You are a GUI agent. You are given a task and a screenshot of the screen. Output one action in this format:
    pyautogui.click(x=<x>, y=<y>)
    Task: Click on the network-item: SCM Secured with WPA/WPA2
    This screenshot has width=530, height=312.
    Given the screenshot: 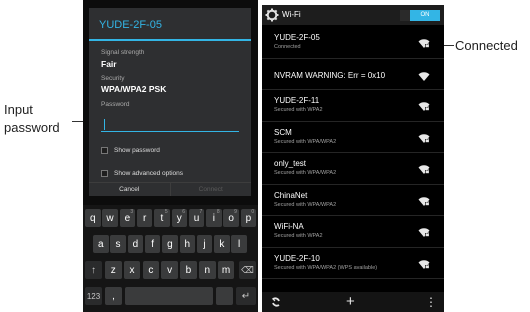 What is the action you would take?
    pyautogui.click(x=353, y=137)
    